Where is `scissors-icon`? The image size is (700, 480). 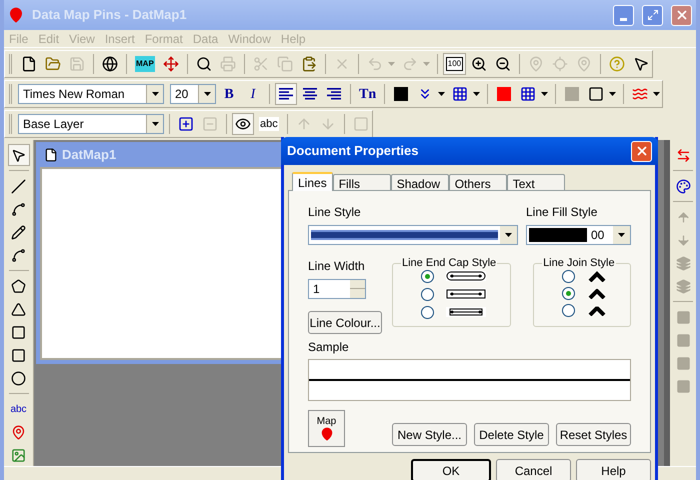 scissors-icon is located at coordinates (260, 64).